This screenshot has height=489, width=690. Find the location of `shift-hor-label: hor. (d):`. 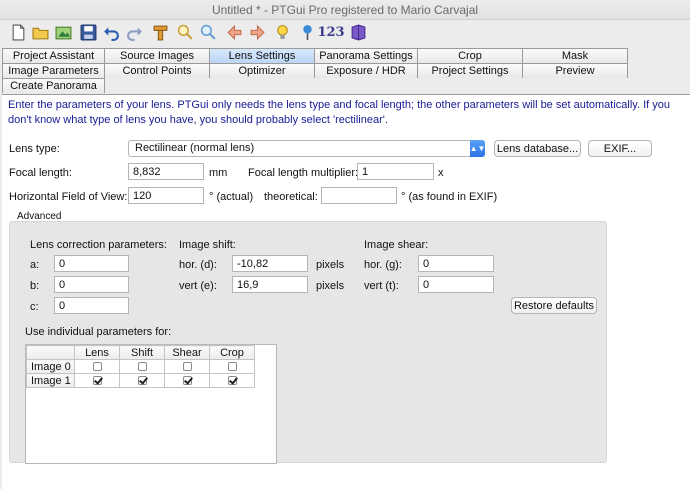

shift-hor-label: hor. (d): is located at coordinates (198, 265).